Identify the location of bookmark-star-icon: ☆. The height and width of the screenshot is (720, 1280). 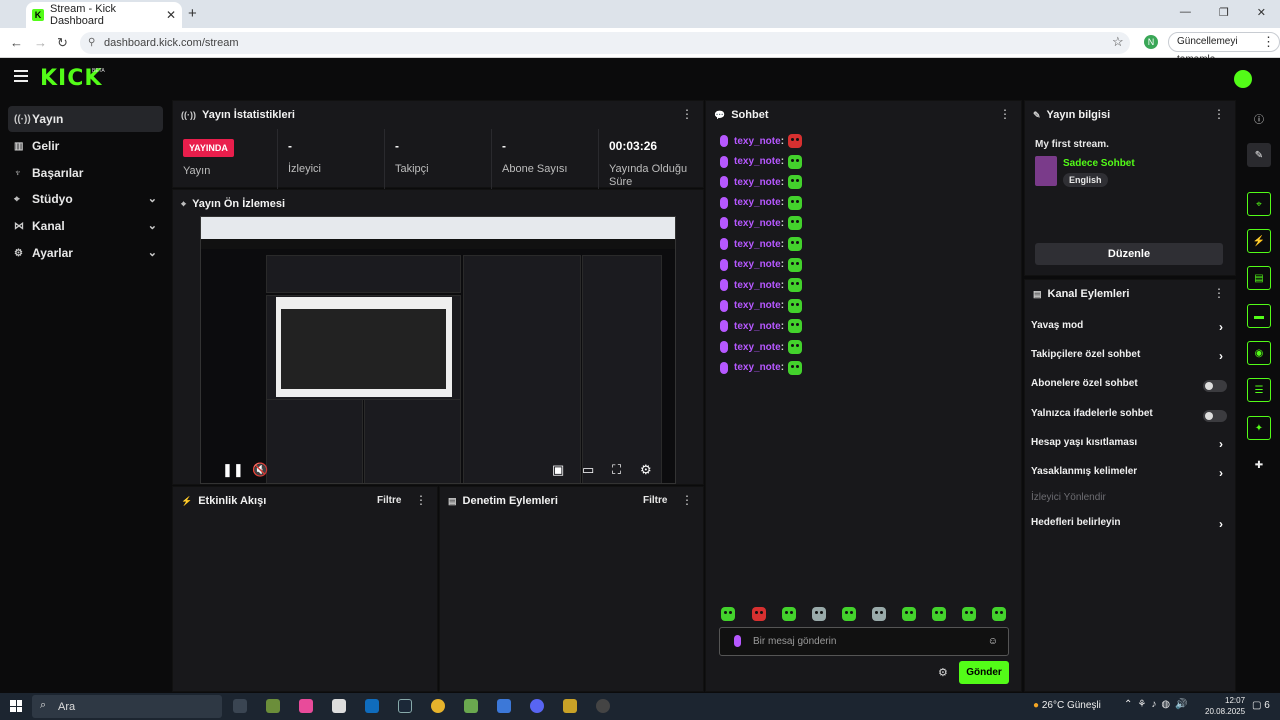
(1118, 42).